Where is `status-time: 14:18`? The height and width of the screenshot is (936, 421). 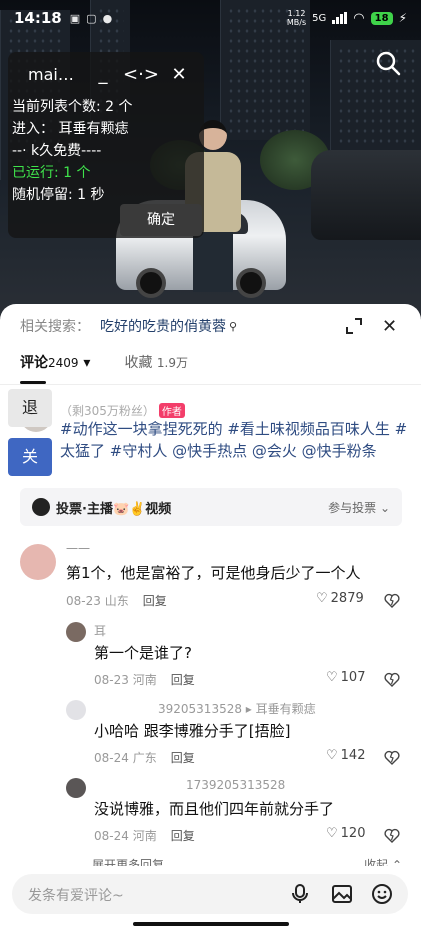
status-time: 14:18 is located at coordinates (38, 18).